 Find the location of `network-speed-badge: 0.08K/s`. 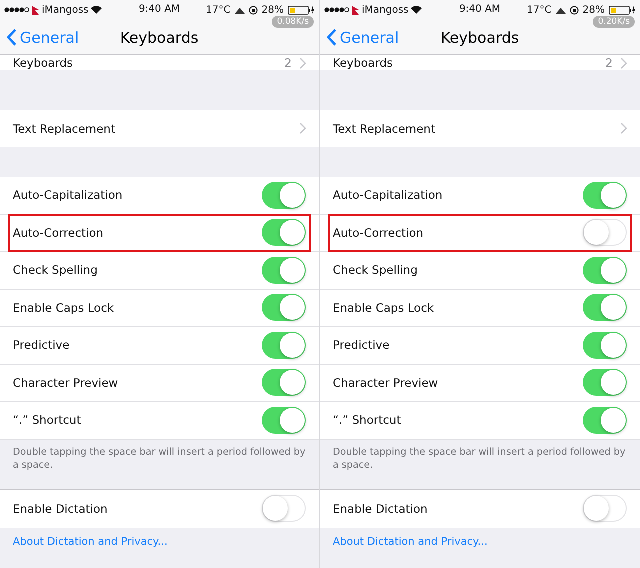

network-speed-badge: 0.08K/s is located at coordinates (293, 22).